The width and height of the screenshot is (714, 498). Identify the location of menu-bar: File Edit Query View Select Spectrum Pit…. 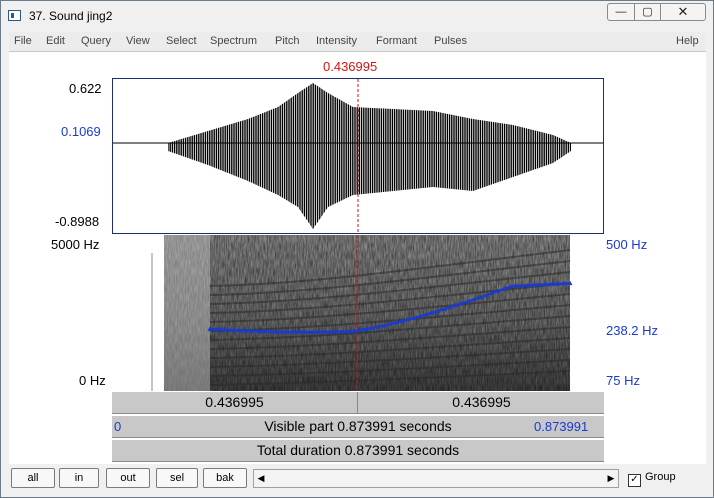
(357, 42).